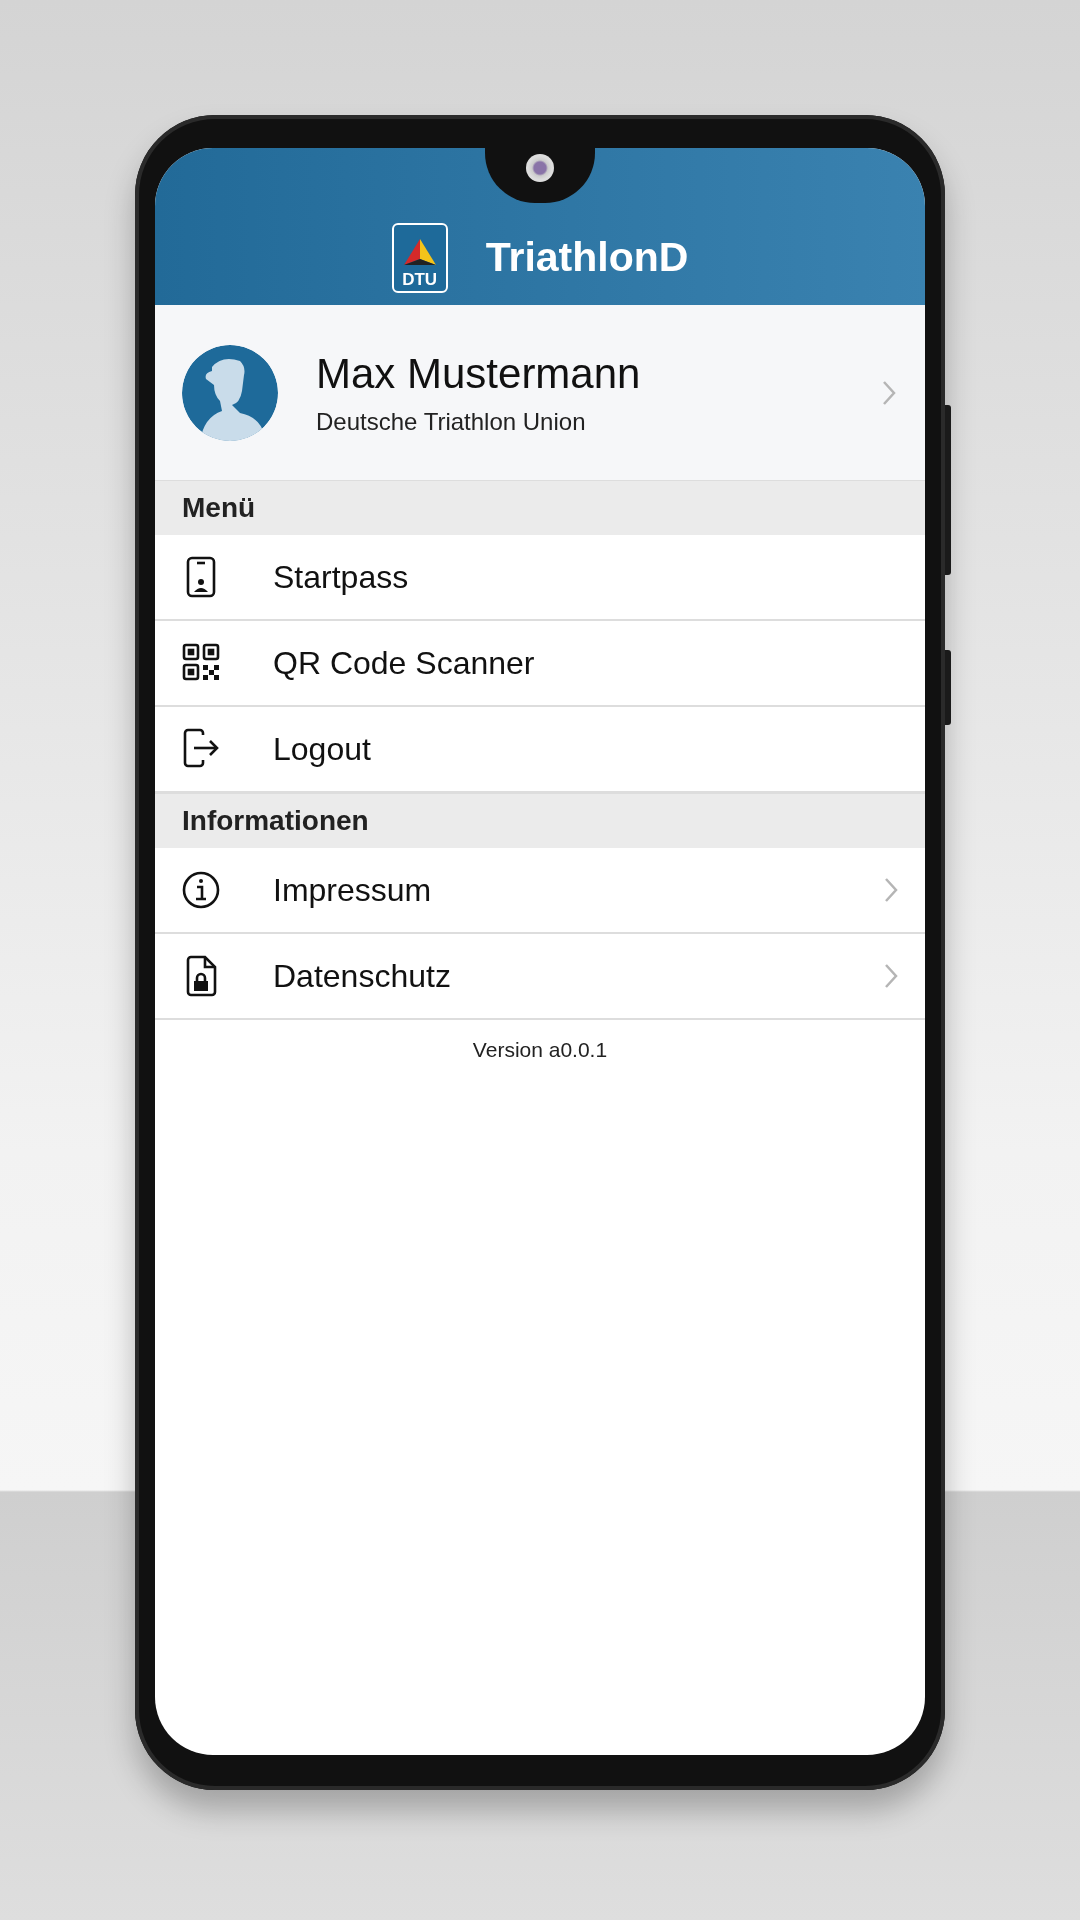  I want to click on app-title: TriathlonD, so click(587, 257).